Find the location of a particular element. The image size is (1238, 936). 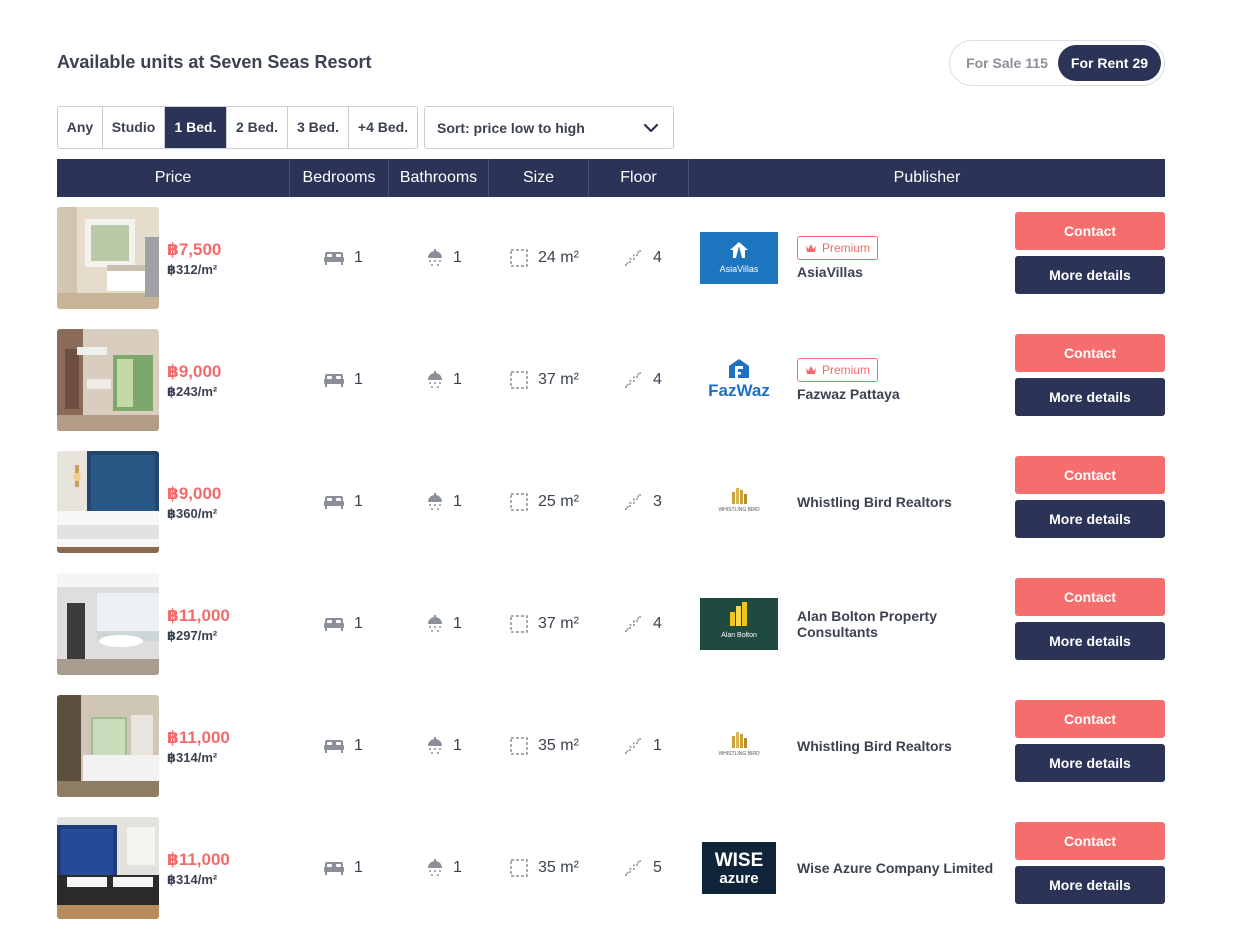

wise-azure-logo-text: WISE azure is located at coordinates (739, 868).